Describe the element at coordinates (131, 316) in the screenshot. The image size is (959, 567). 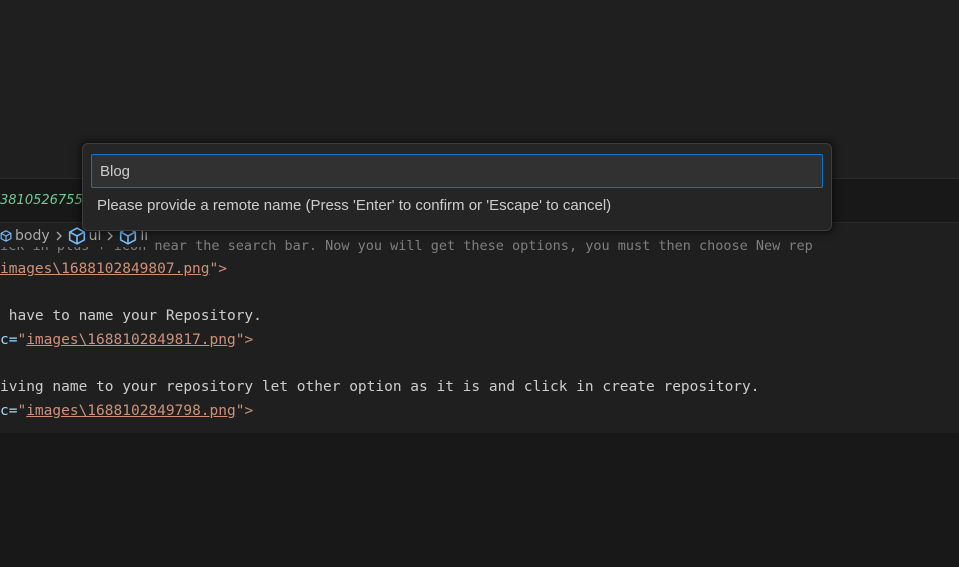
I see `code-line-2: have to name your Repository.` at that location.